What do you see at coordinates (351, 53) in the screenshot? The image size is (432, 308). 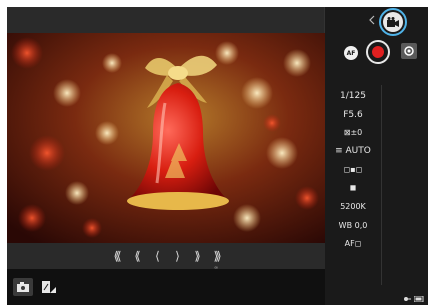 I see `af-button: AF` at bounding box center [351, 53].